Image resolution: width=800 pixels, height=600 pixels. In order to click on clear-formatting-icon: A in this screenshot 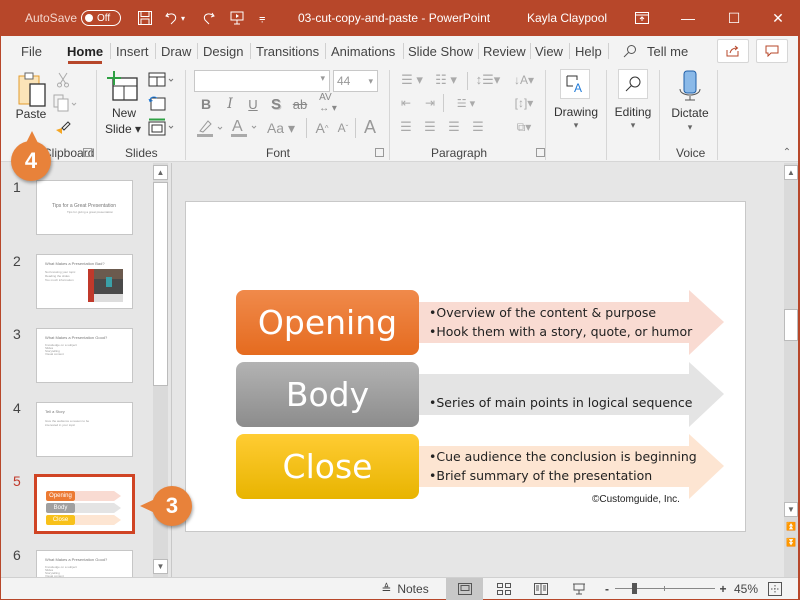, I will do `click(370, 127)`.